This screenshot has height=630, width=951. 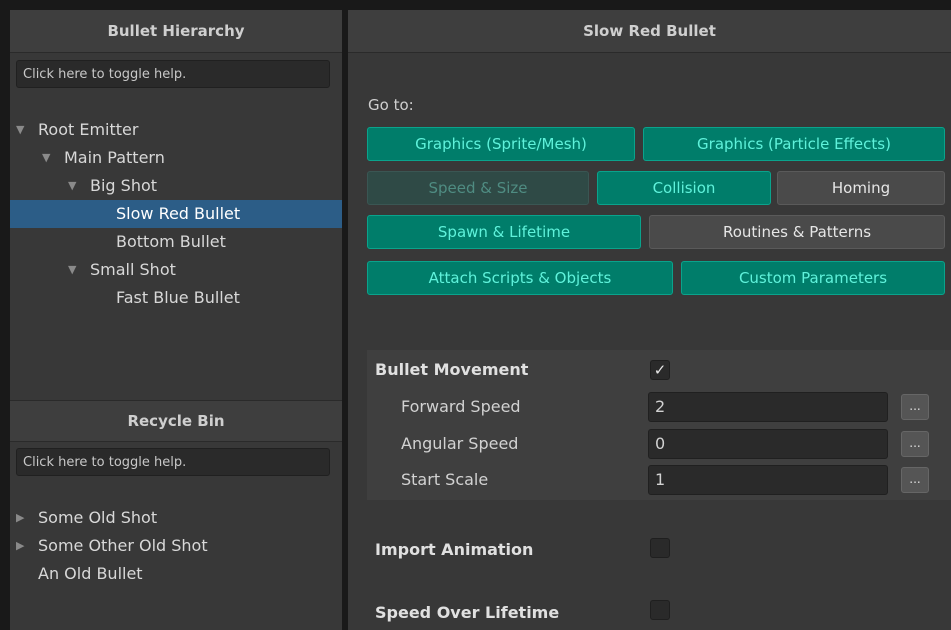 I want to click on tree-item-small-shot: ▼ Small Shot, so click(x=176, y=270).